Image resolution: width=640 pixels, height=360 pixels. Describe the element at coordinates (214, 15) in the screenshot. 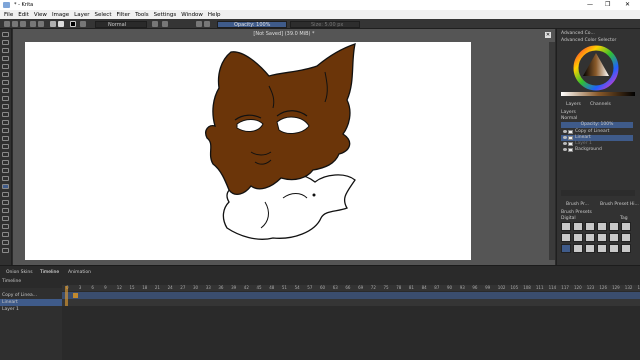

I see `menu-help: Help` at that location.